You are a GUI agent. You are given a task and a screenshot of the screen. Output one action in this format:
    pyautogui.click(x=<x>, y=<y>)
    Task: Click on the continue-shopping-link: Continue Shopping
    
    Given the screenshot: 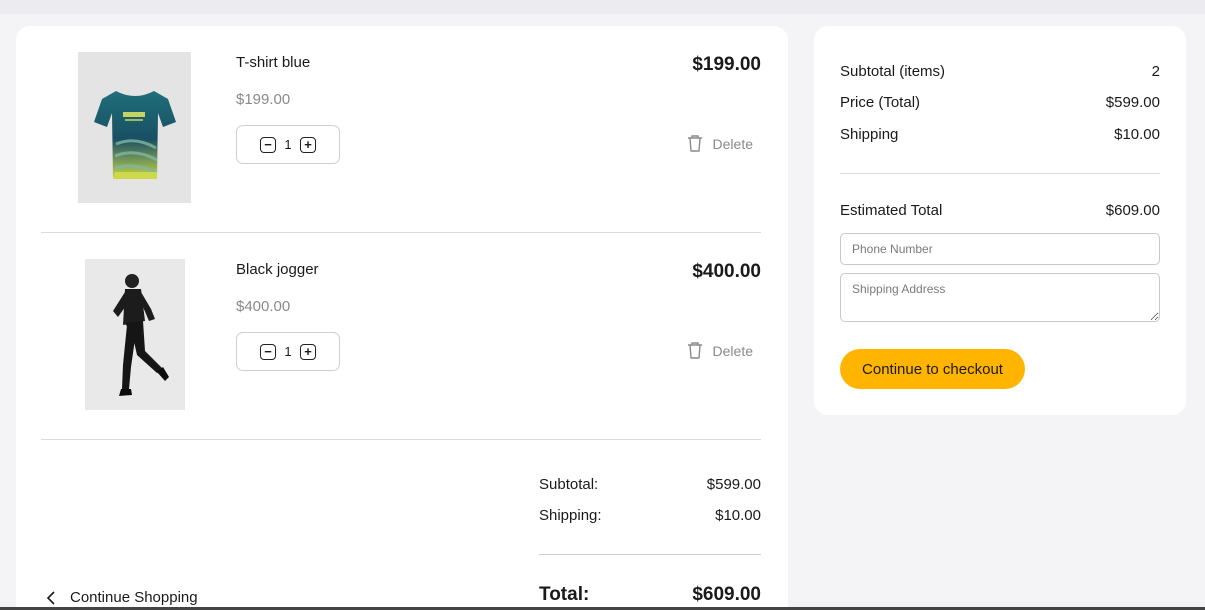 What is the action you would take?
    pyautogui.click(x=122, y=597)
    